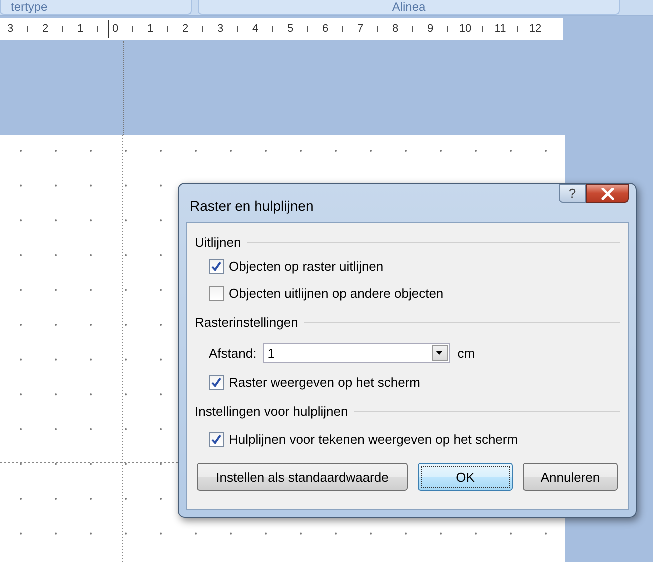 This screenshot has width=653, height=562. What do you see at coordinates (465, 477) in the screenshot?
I see `dialog-button: OK` at bounding box center [465, 477].